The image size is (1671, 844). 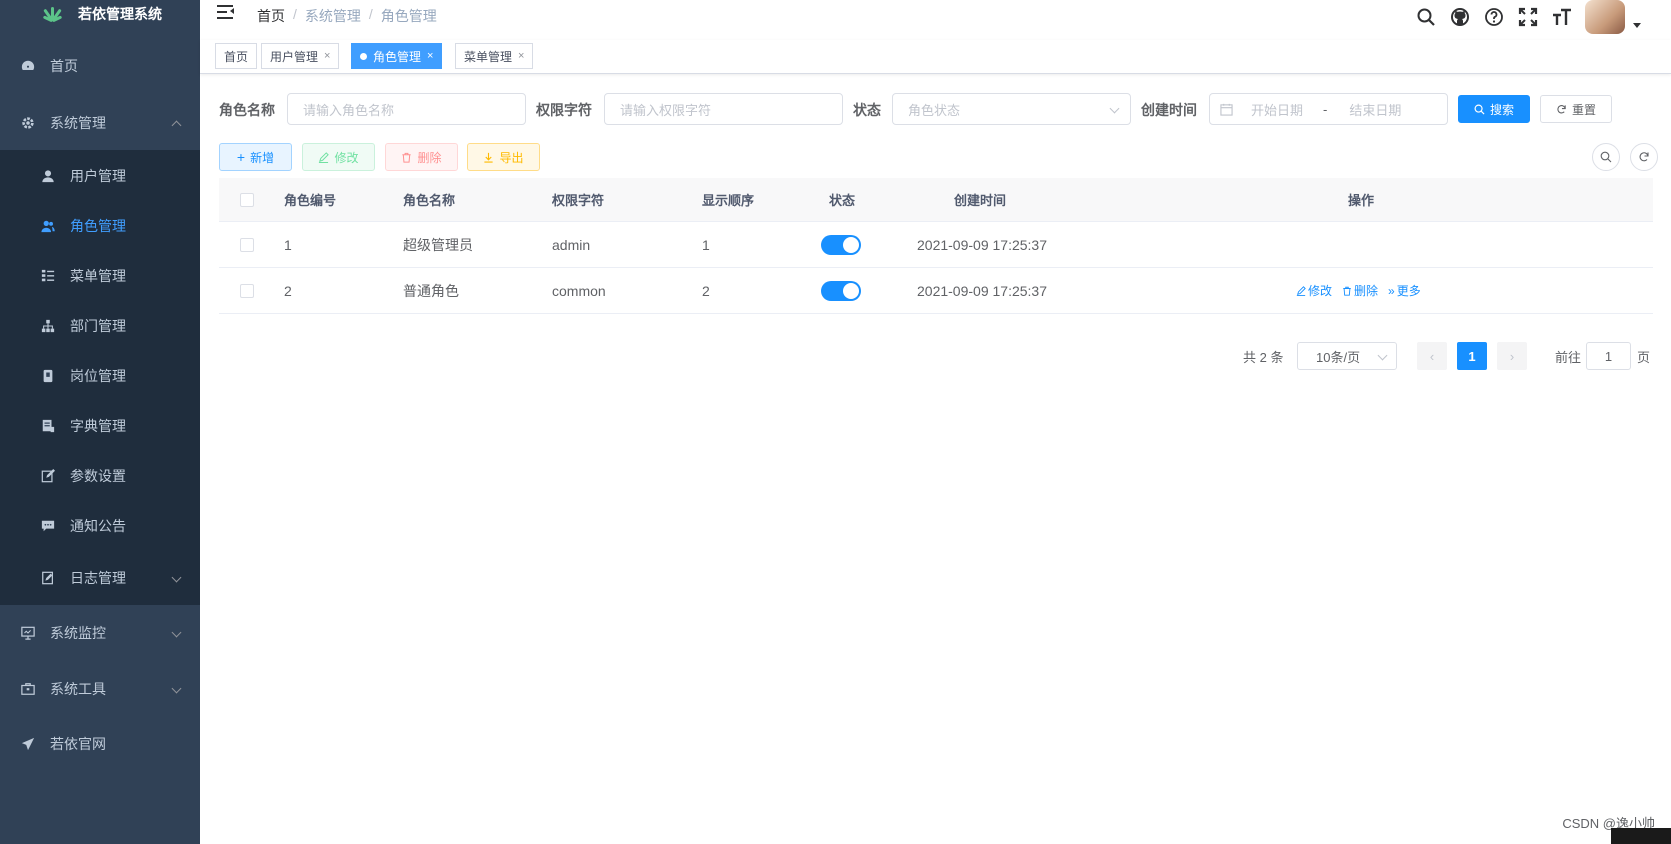 I want to click on role-key-label: 权限字符, so click(x=564, y=110).